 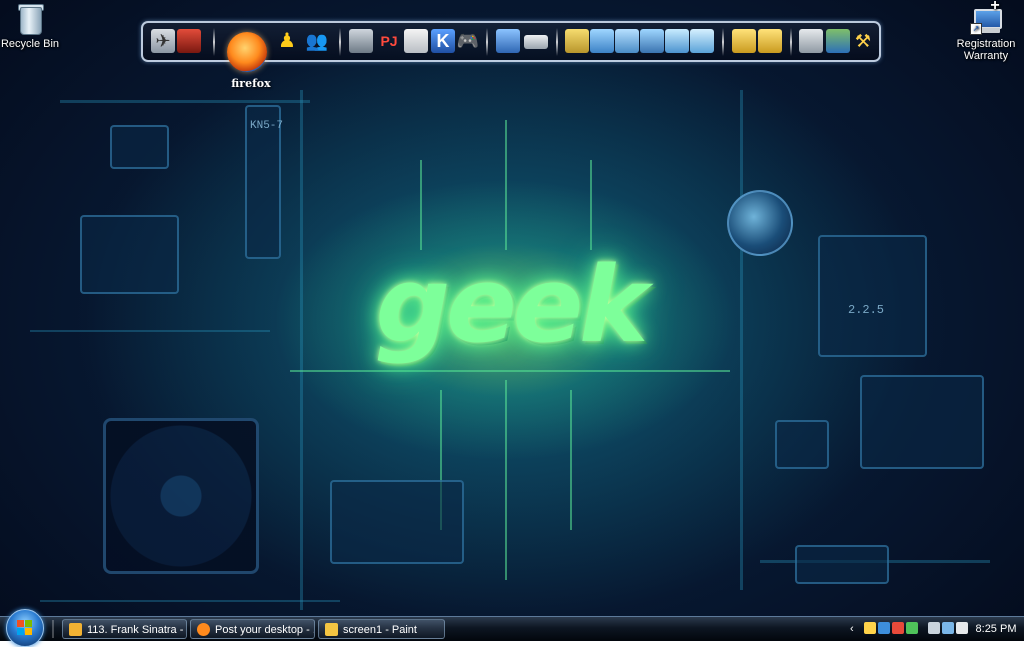 I want to click on settings-icon: ⚒, so click(x=863, y=41).